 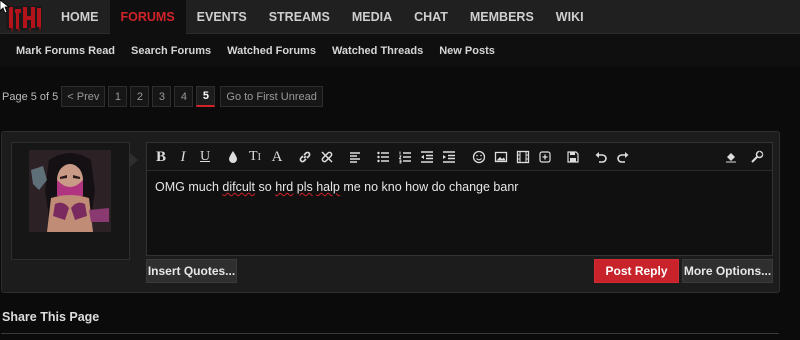 I want to click on undo-icon, so click(x=601, y=157).